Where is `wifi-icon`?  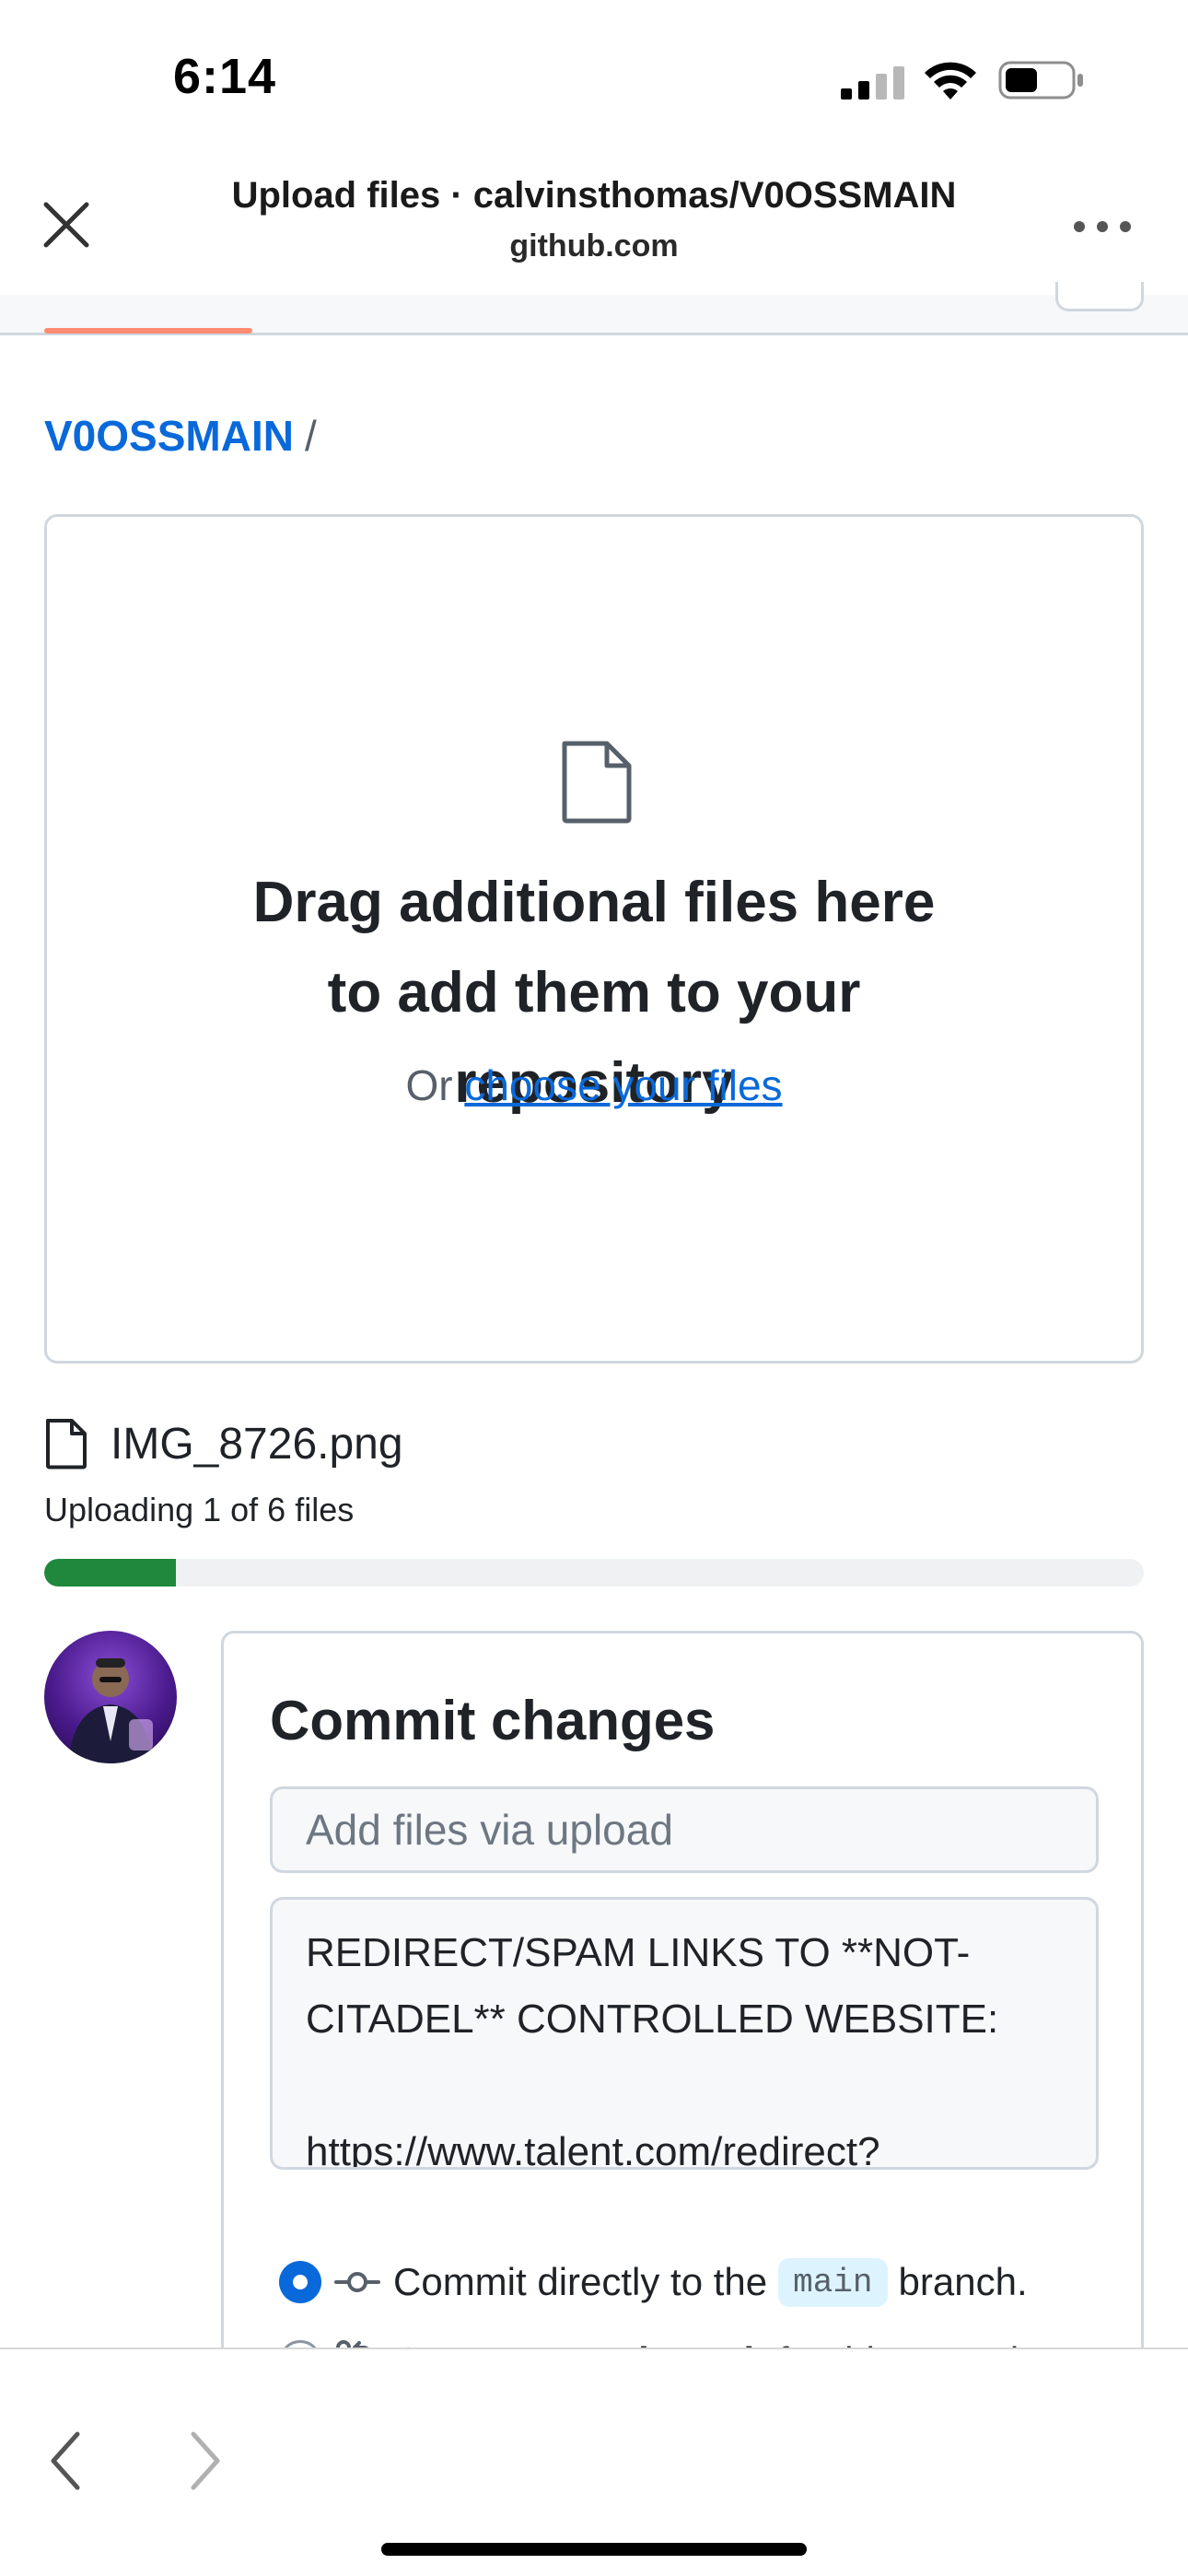 wifi-icon is located at coordinates (951, 81).